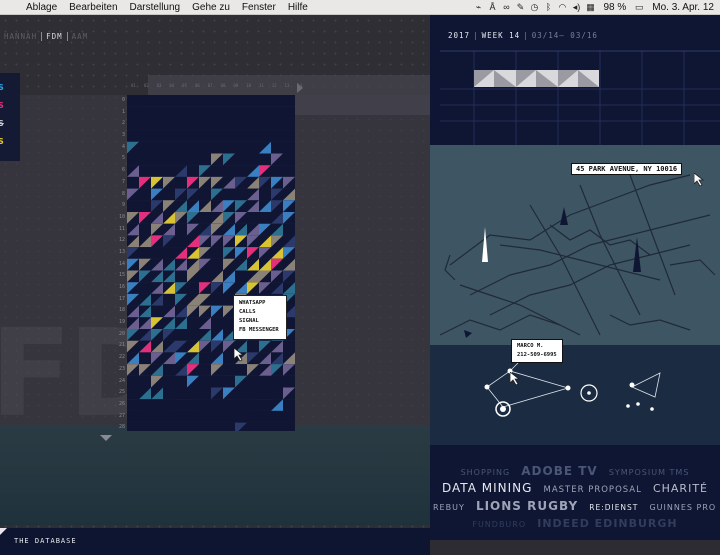 The width and height of the screenshot is (720, 555). I want to click on tag: RE:DIENST, so click(613, 507).